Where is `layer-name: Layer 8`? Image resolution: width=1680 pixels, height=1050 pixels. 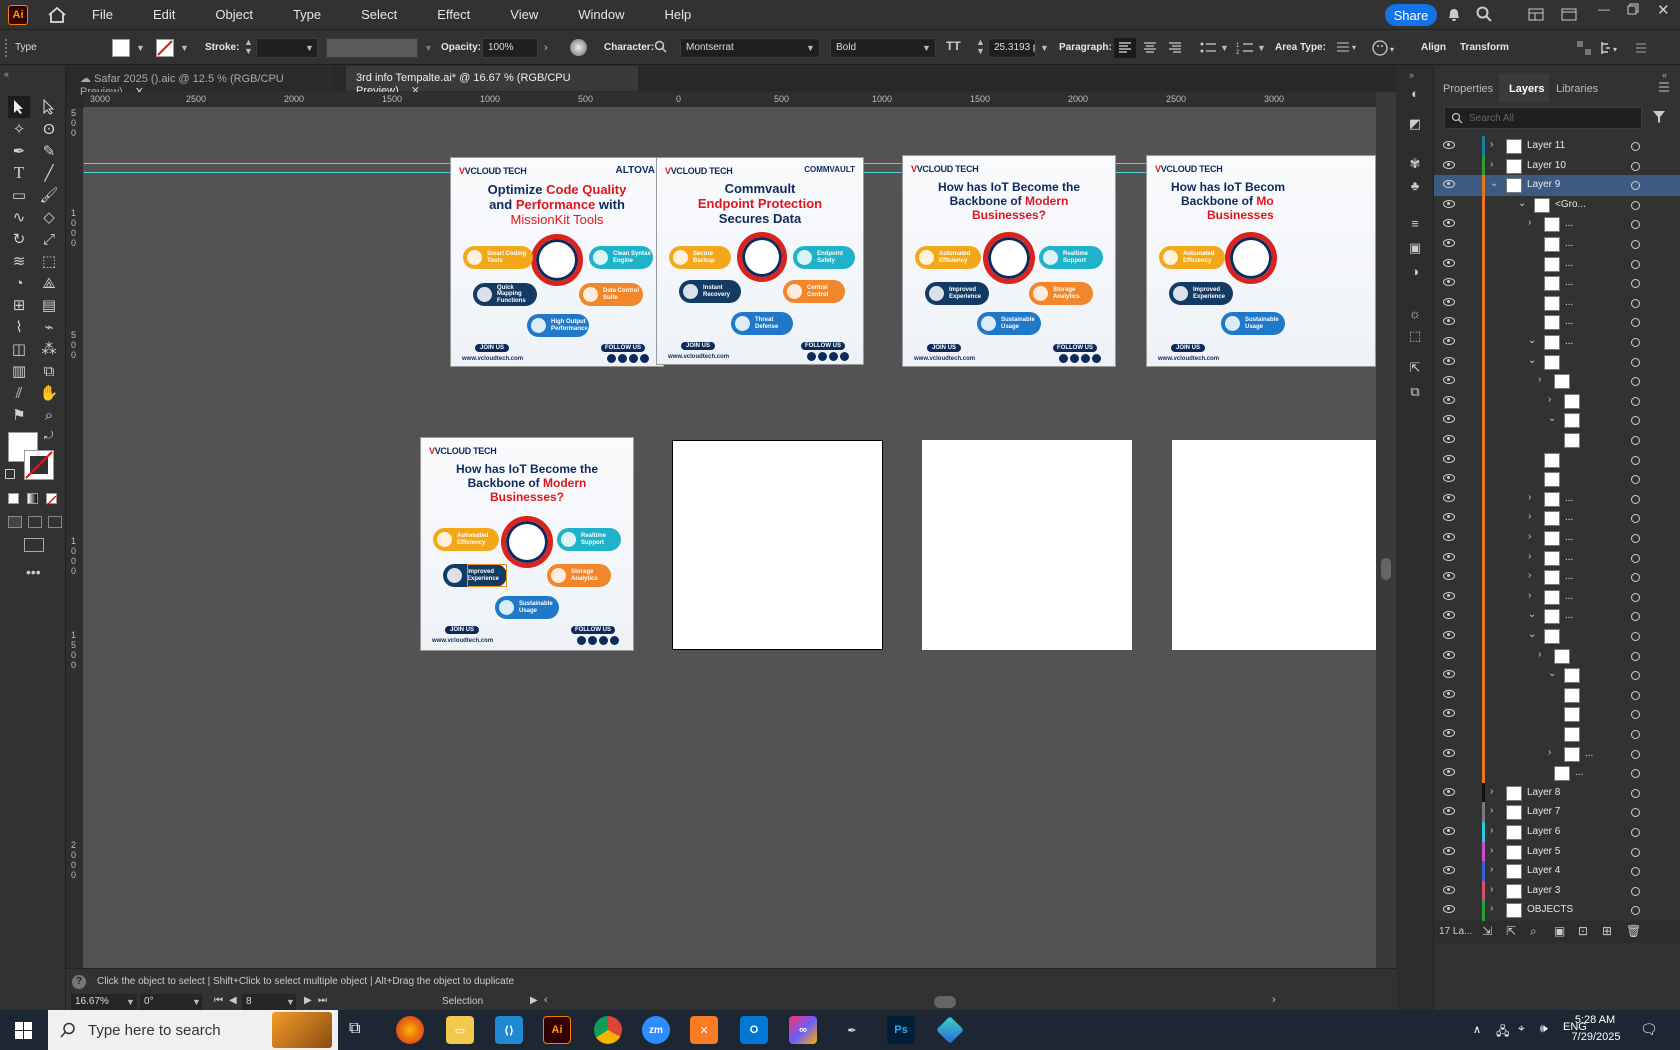 layer-name: Layer 8 is located at coordinates (1543, 792).